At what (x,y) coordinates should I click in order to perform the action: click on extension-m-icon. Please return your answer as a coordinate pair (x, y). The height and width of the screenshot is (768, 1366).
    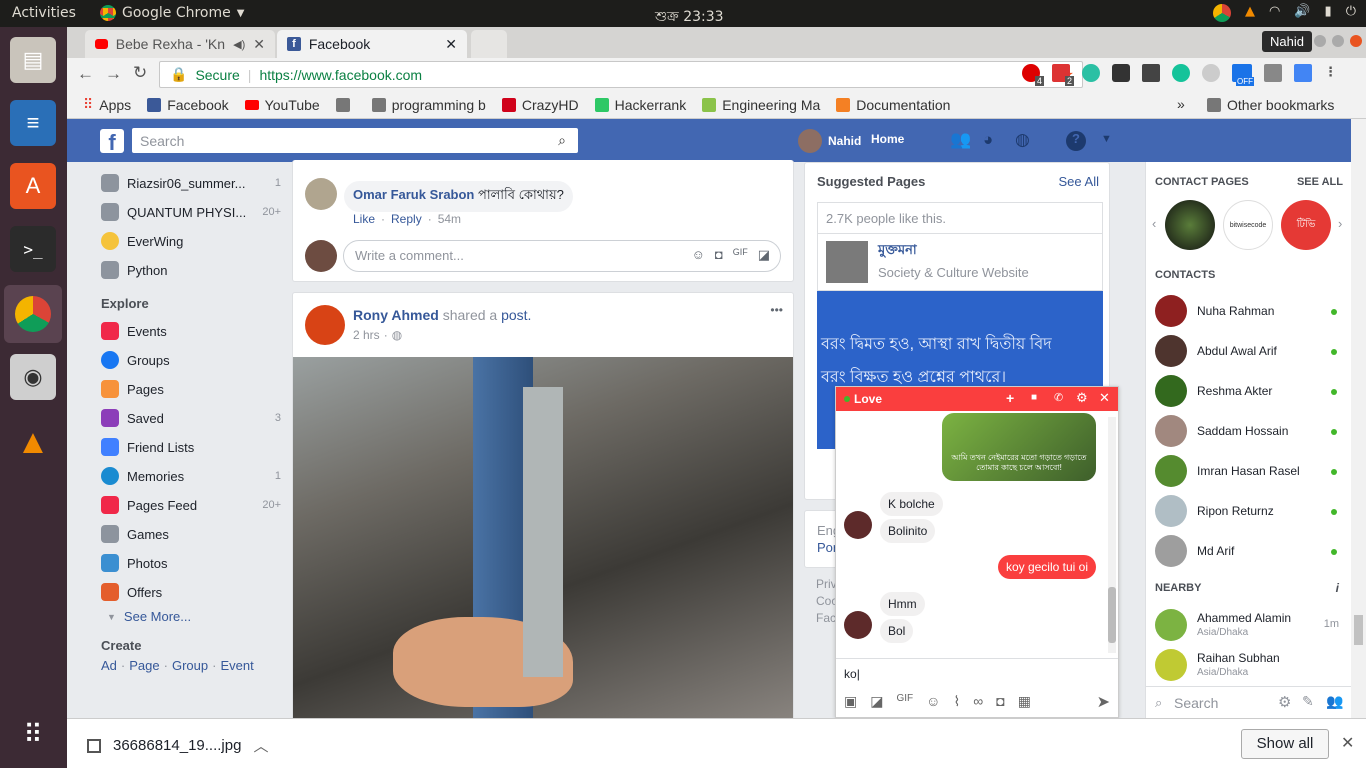
    Looking at the image, I should click on (1091, 73).